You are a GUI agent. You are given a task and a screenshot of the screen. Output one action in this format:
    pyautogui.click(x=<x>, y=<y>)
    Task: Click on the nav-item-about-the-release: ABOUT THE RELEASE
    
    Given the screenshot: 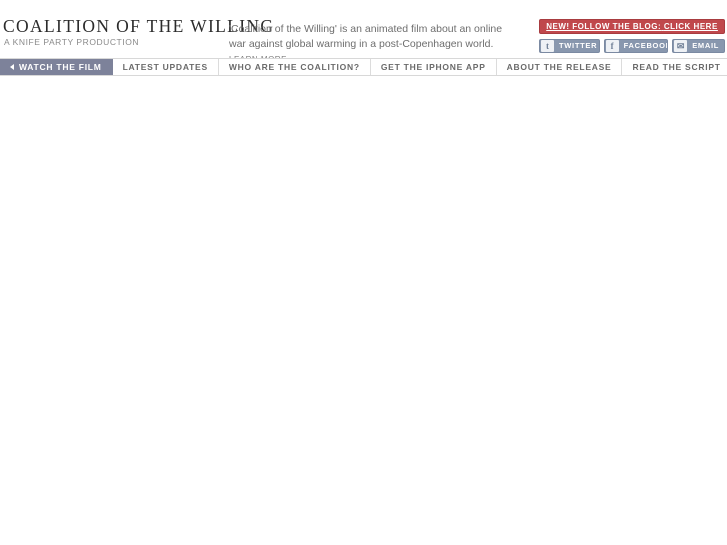 What is the action you would take?
    pyautogui.click(x=559, y=67)
    